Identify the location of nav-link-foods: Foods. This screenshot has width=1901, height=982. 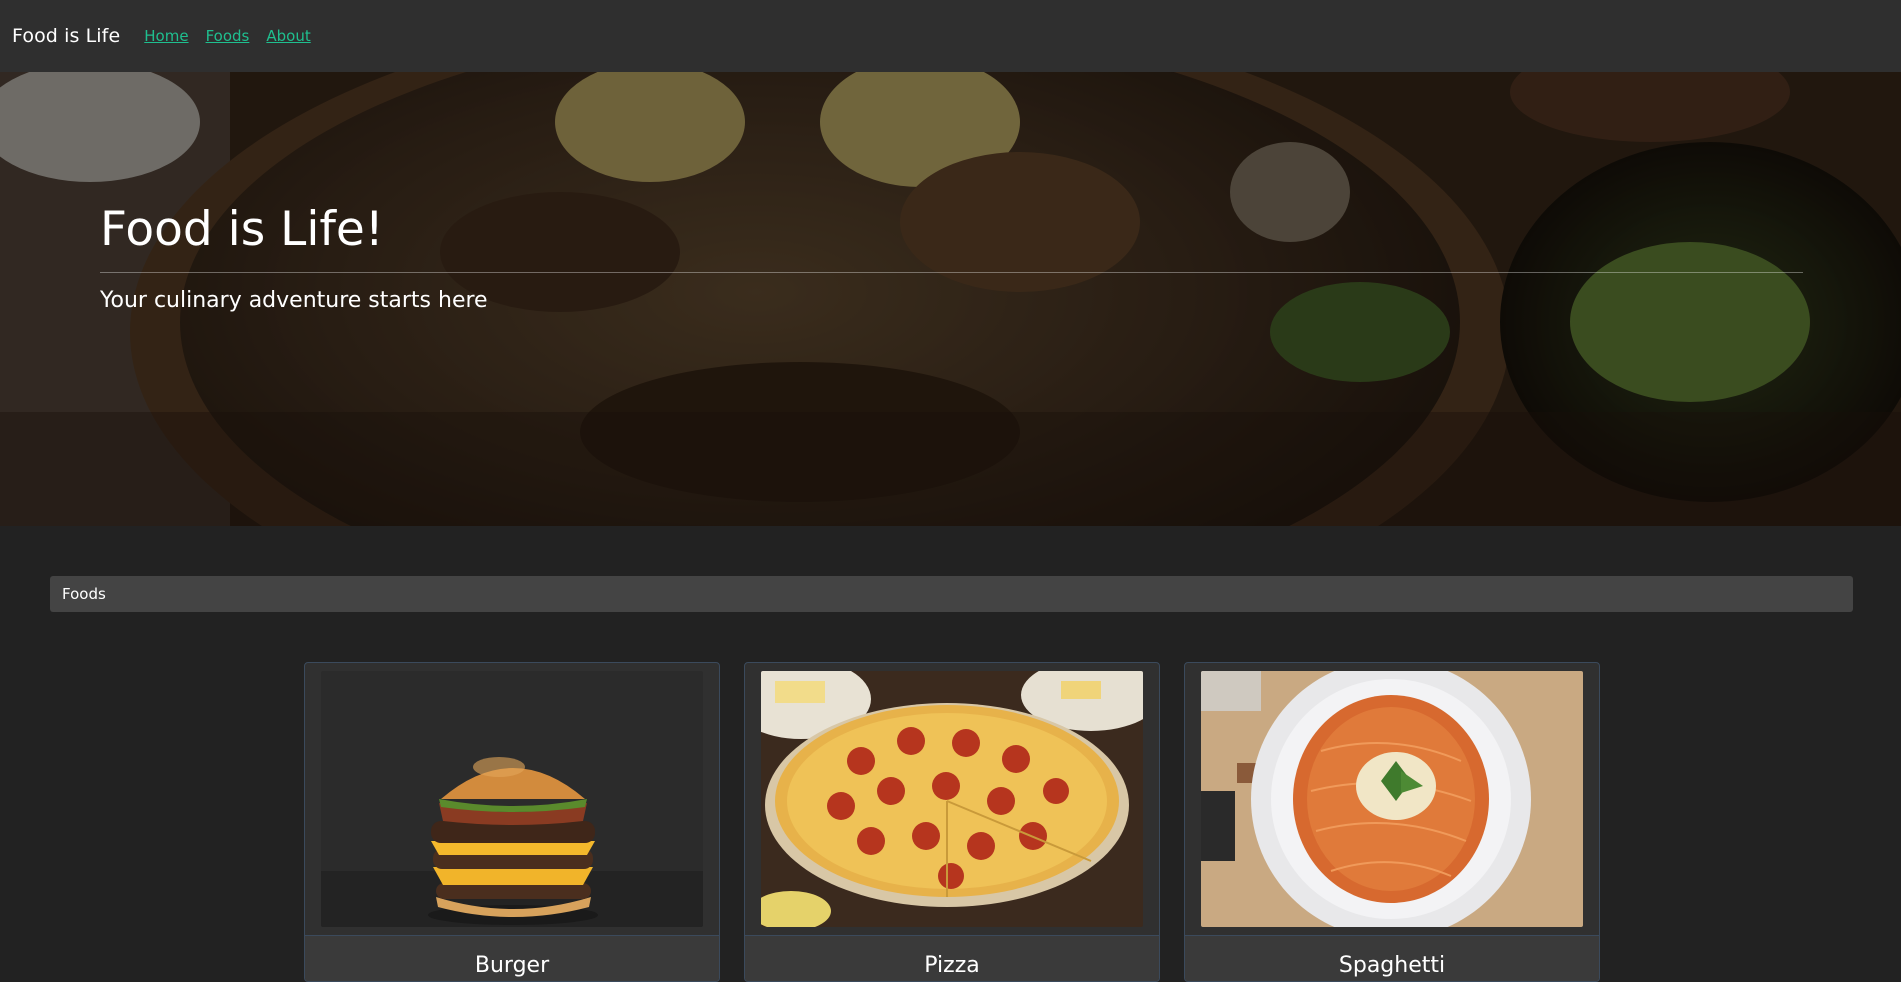
(228, 36).